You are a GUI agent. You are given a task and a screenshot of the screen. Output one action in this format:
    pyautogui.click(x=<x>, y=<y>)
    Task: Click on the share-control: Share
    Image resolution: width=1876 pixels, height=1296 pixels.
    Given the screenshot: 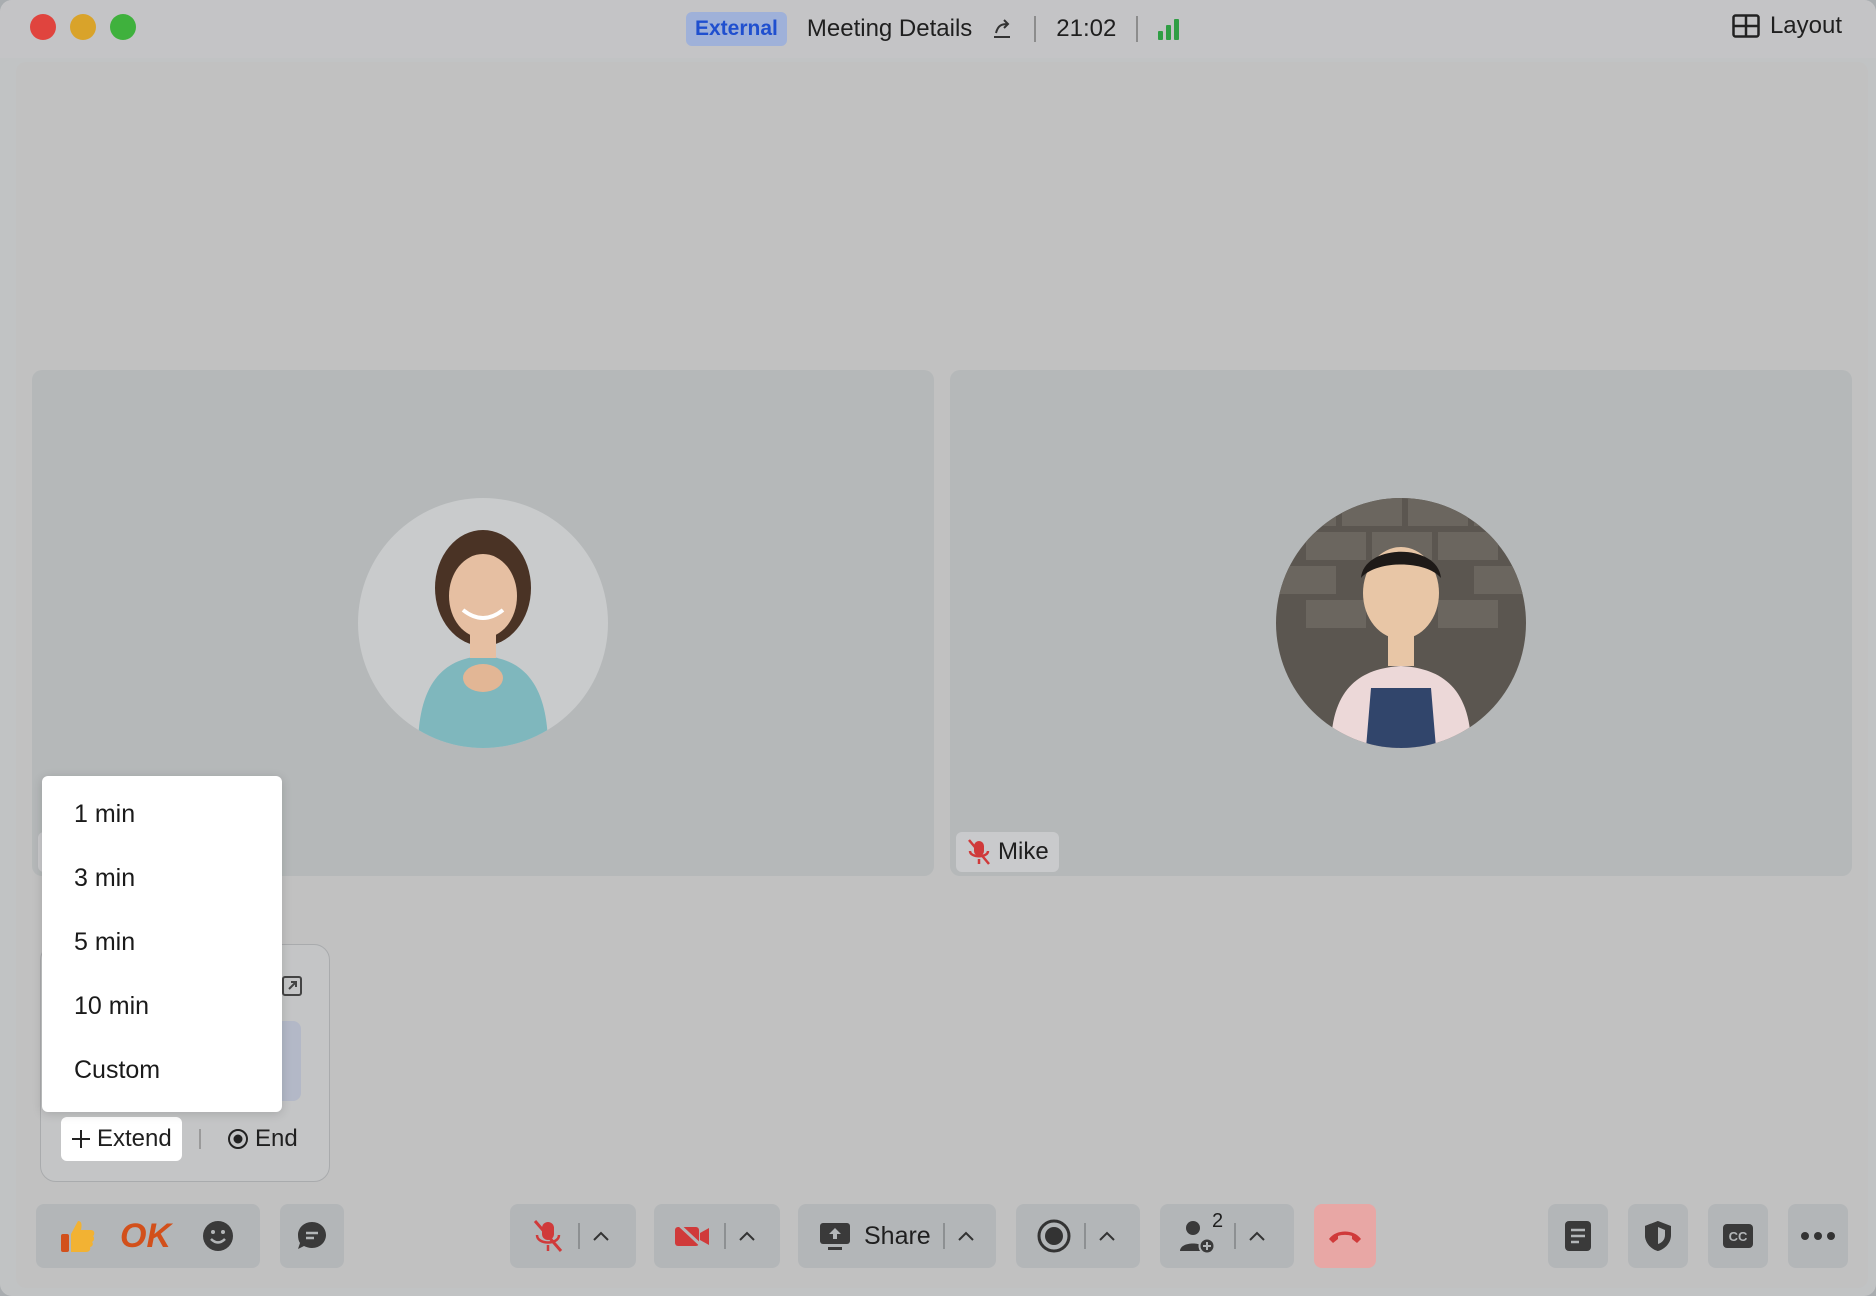 What is the action you would take?
    pyautogui.click(x=897, y=1236)
    